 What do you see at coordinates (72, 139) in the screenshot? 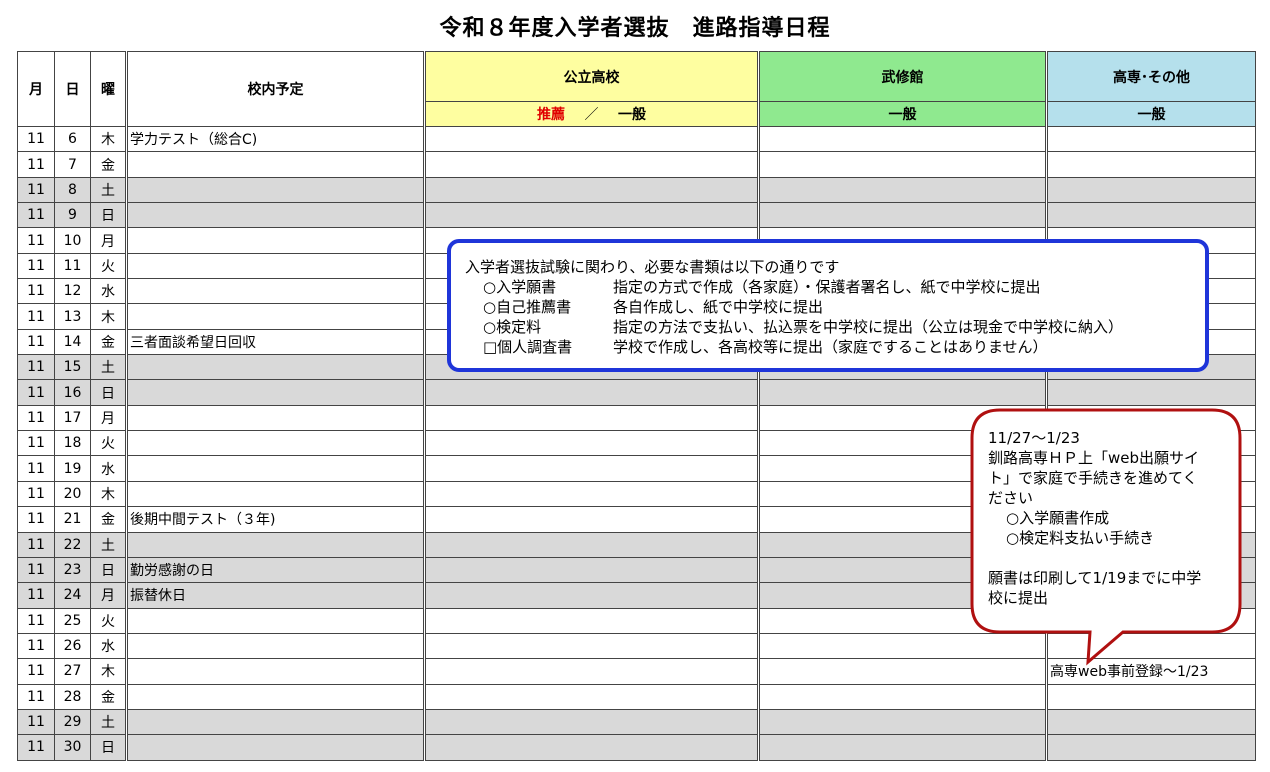
I see `cell-day: 6` at bounding box center [72, 139].